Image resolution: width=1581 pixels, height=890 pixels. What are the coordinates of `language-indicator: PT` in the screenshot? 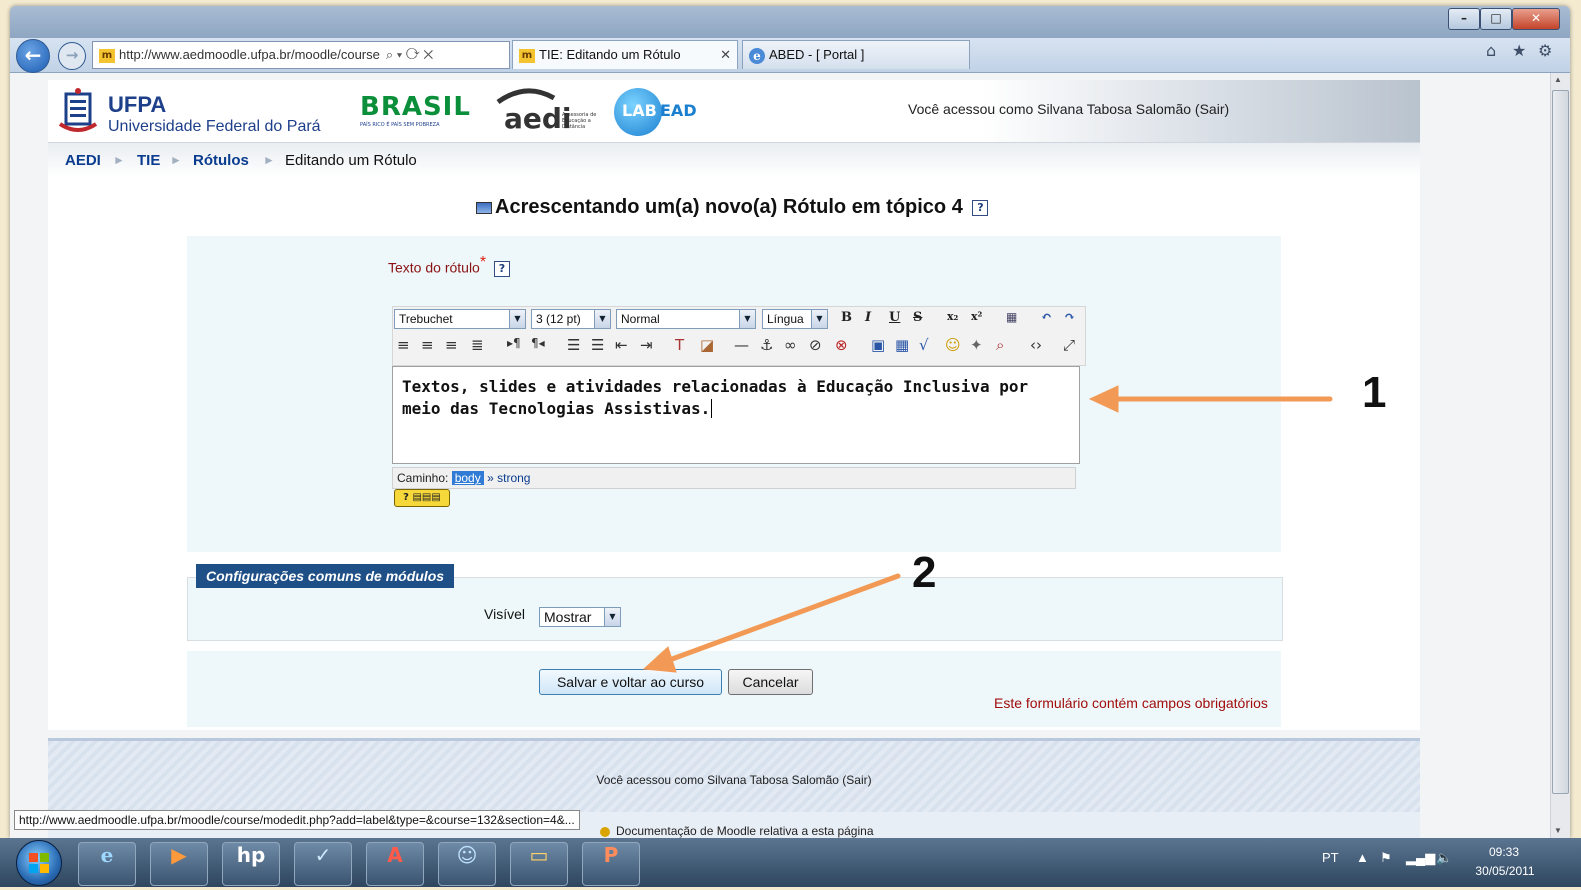 It's located at (1330, 857).